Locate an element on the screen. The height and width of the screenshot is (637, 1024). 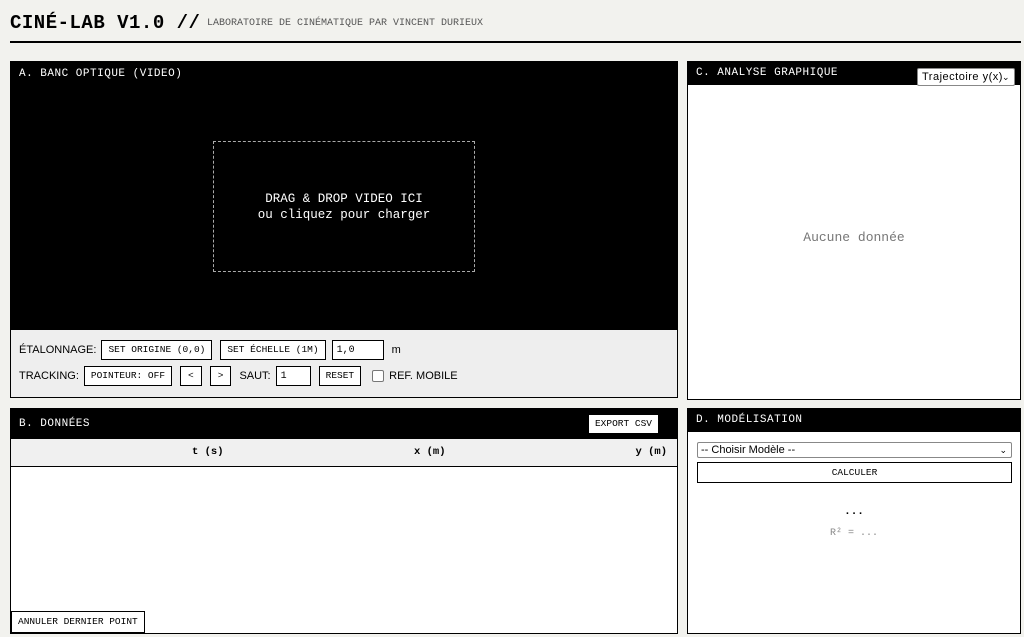
prev-frame-button: < is located at coordinates (191, 376).